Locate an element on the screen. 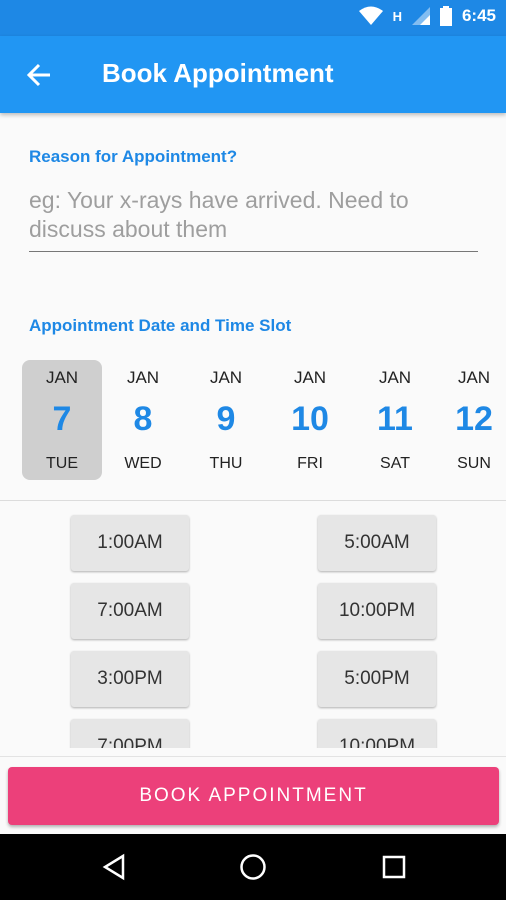 The image size is (506, 900). square-recents-icon is located at coordinates (394, 867).